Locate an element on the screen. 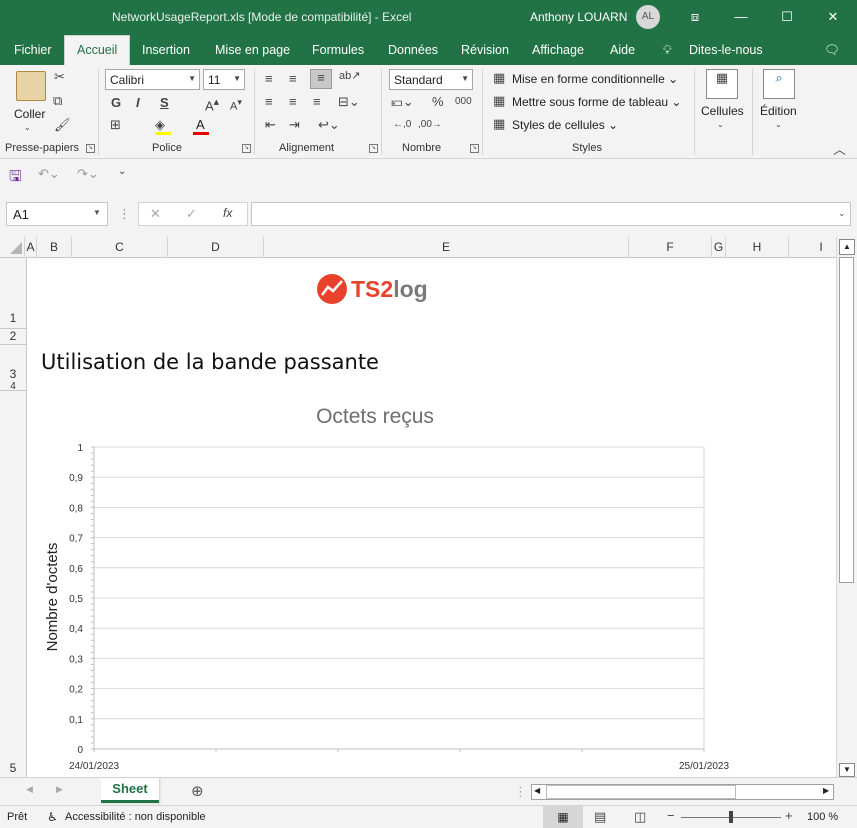 This screenshot has height=828, width=857. merge-center-icon: ⊟⌄ is located at coordinates (349, 102).